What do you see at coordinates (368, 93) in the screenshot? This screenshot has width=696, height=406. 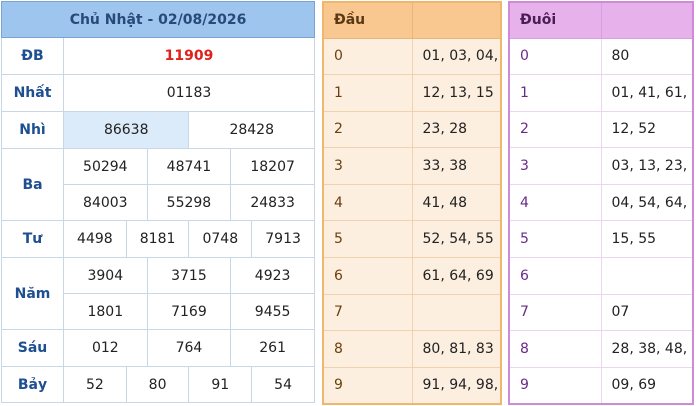 I see `dau-key: 1` at bounding box center [368, 93].